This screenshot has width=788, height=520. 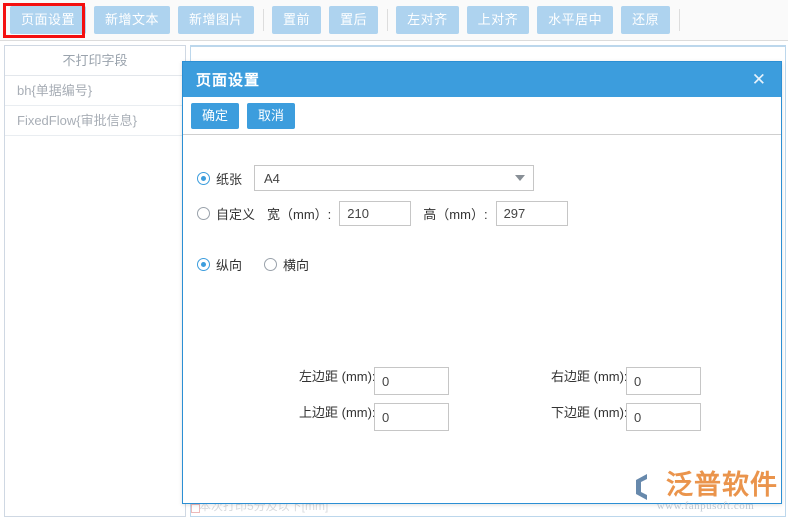 I want to click on radio-landscape-label: 横向, so click(x=296, y=264).